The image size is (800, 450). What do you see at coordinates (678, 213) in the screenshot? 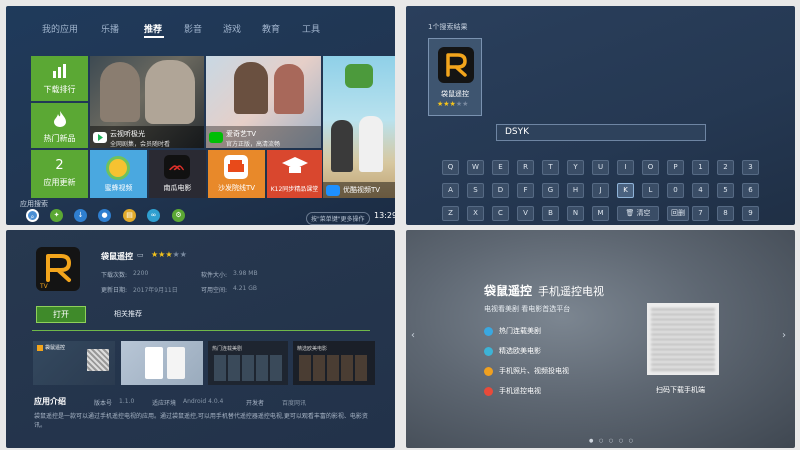
I see `backspace-button: 回删` at bounding box center [678, 213].